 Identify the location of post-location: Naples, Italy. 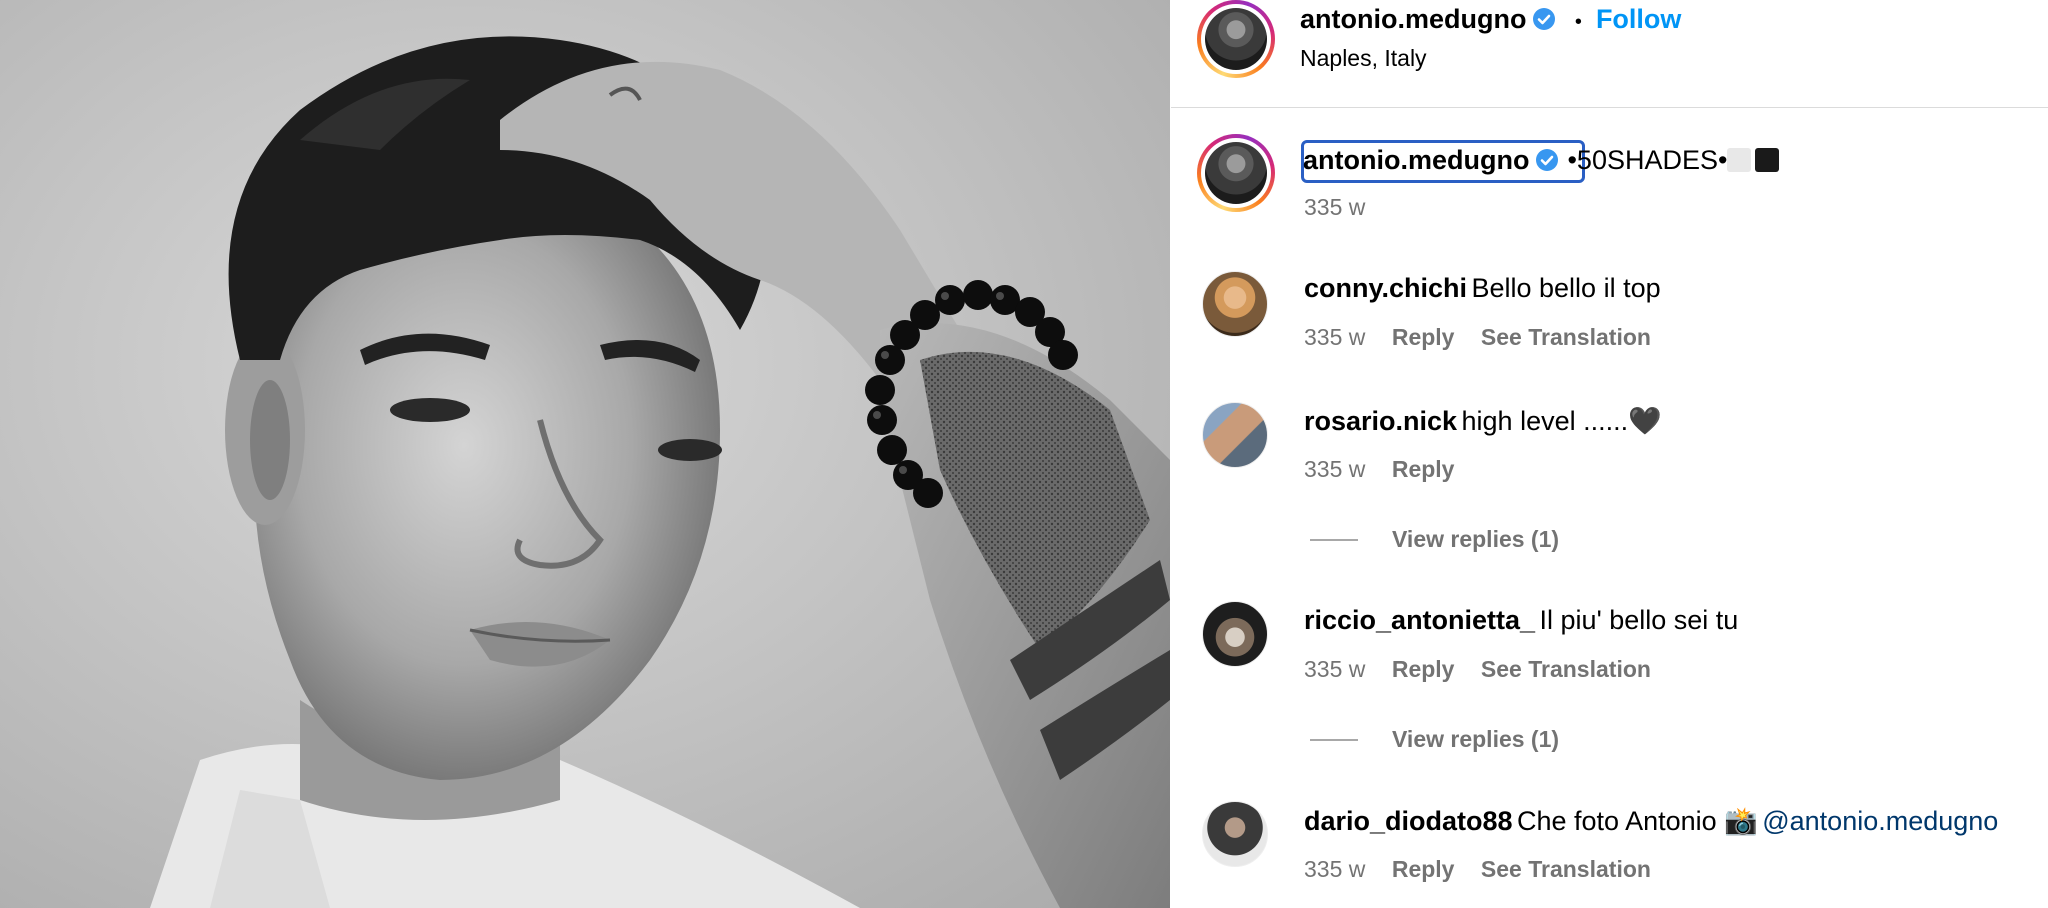
(1363, 58).